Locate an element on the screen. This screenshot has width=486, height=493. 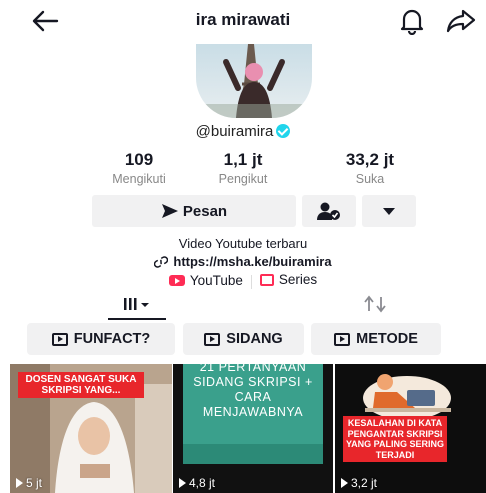
bio-text: Video Youtube terbaru is located at coordinates (243, 243).